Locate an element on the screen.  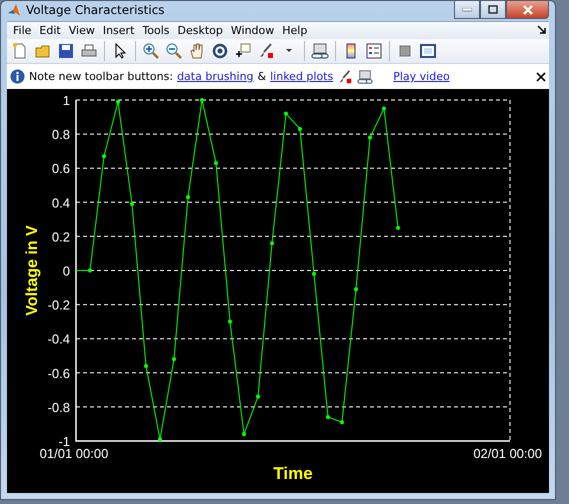
info-note: Note new toolbar buttons: is located at coordinates (101, 77).